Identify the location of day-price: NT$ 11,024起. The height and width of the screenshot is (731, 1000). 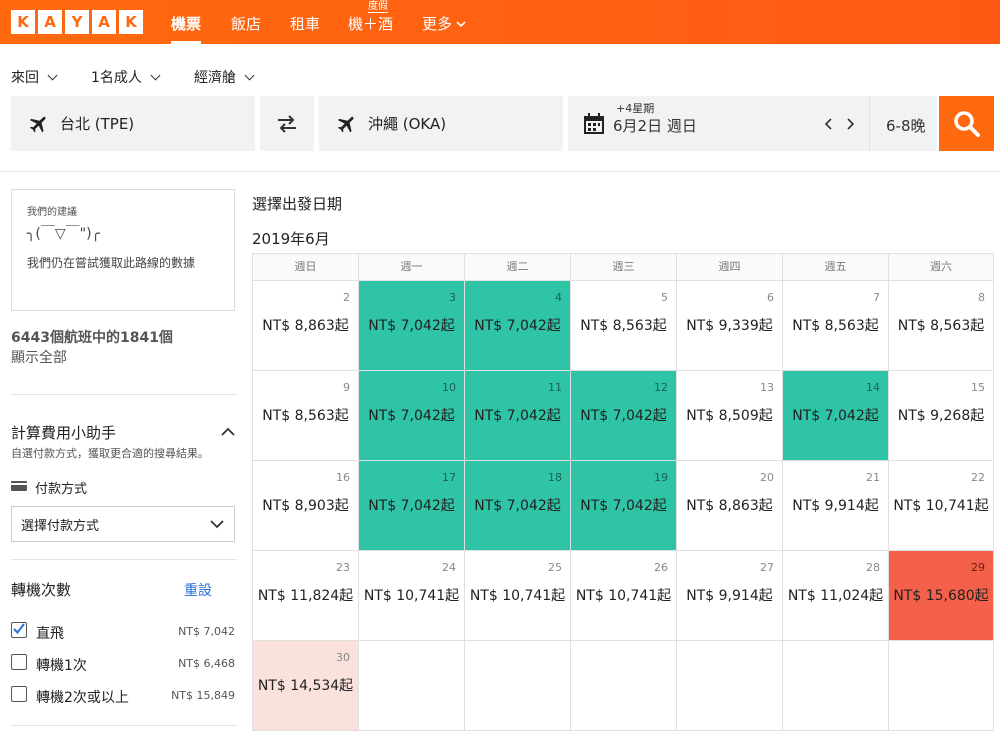
(835, 596).